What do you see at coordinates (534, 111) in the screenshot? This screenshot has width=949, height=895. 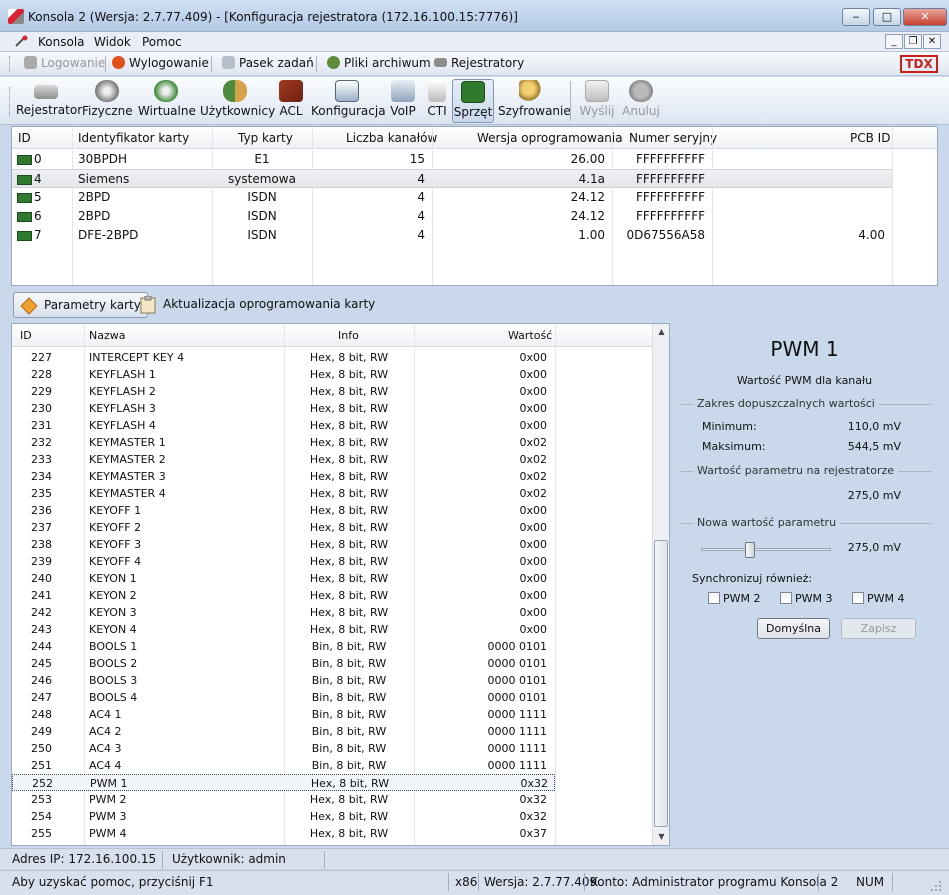 I see `toolbar-label: Szyfrowanie` at bounding box center [534, 111].